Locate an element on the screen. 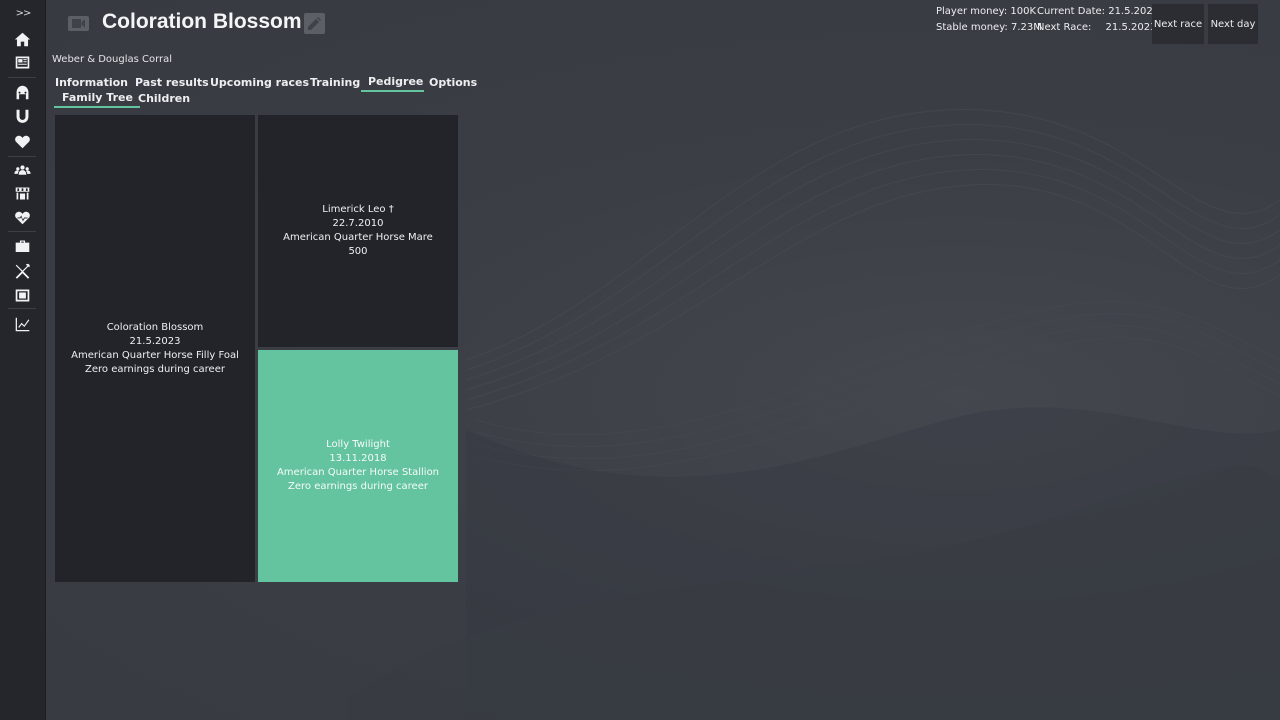 The height and width of the screenshot is (720, 1280). page-title: Coloration Blossom is located at coordinates (202, 22).